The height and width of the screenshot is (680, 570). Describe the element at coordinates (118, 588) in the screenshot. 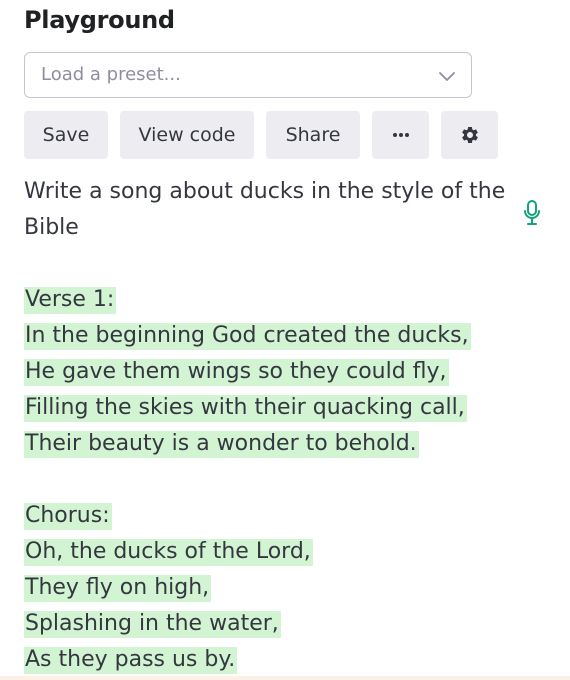

I see `completion-line: They fly on high,` at that location.